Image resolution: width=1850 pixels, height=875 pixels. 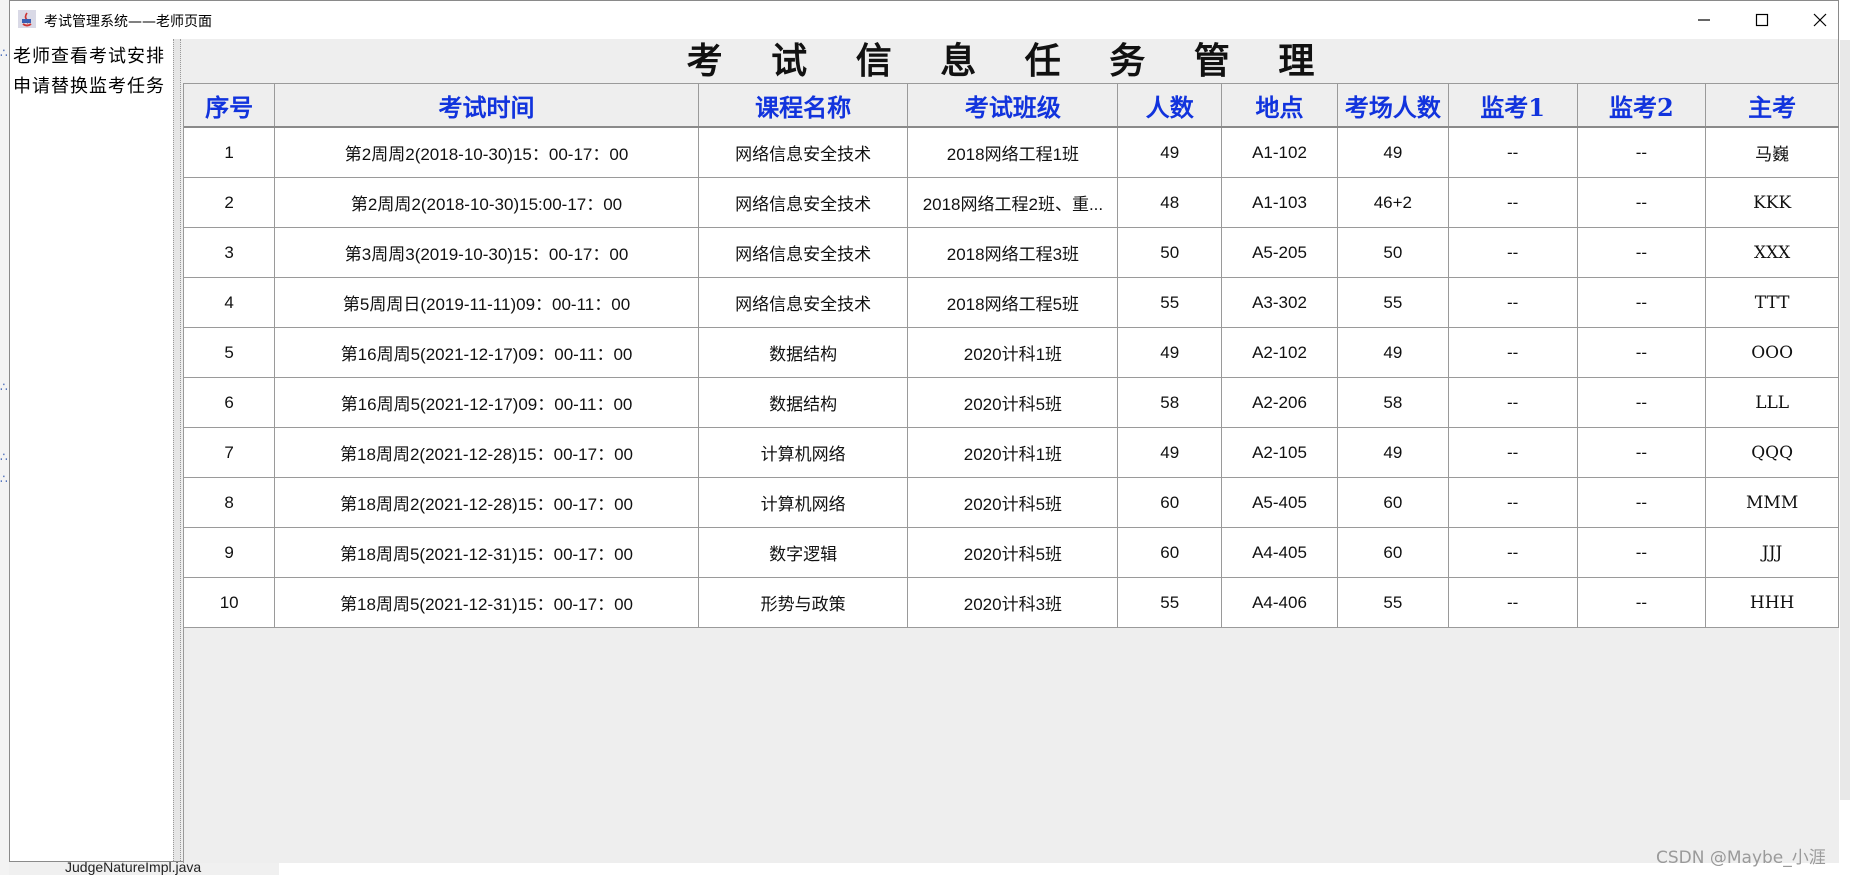 I want to click on cell-exam-class: 2018网络工程5班, so click(x=1013, y=302).